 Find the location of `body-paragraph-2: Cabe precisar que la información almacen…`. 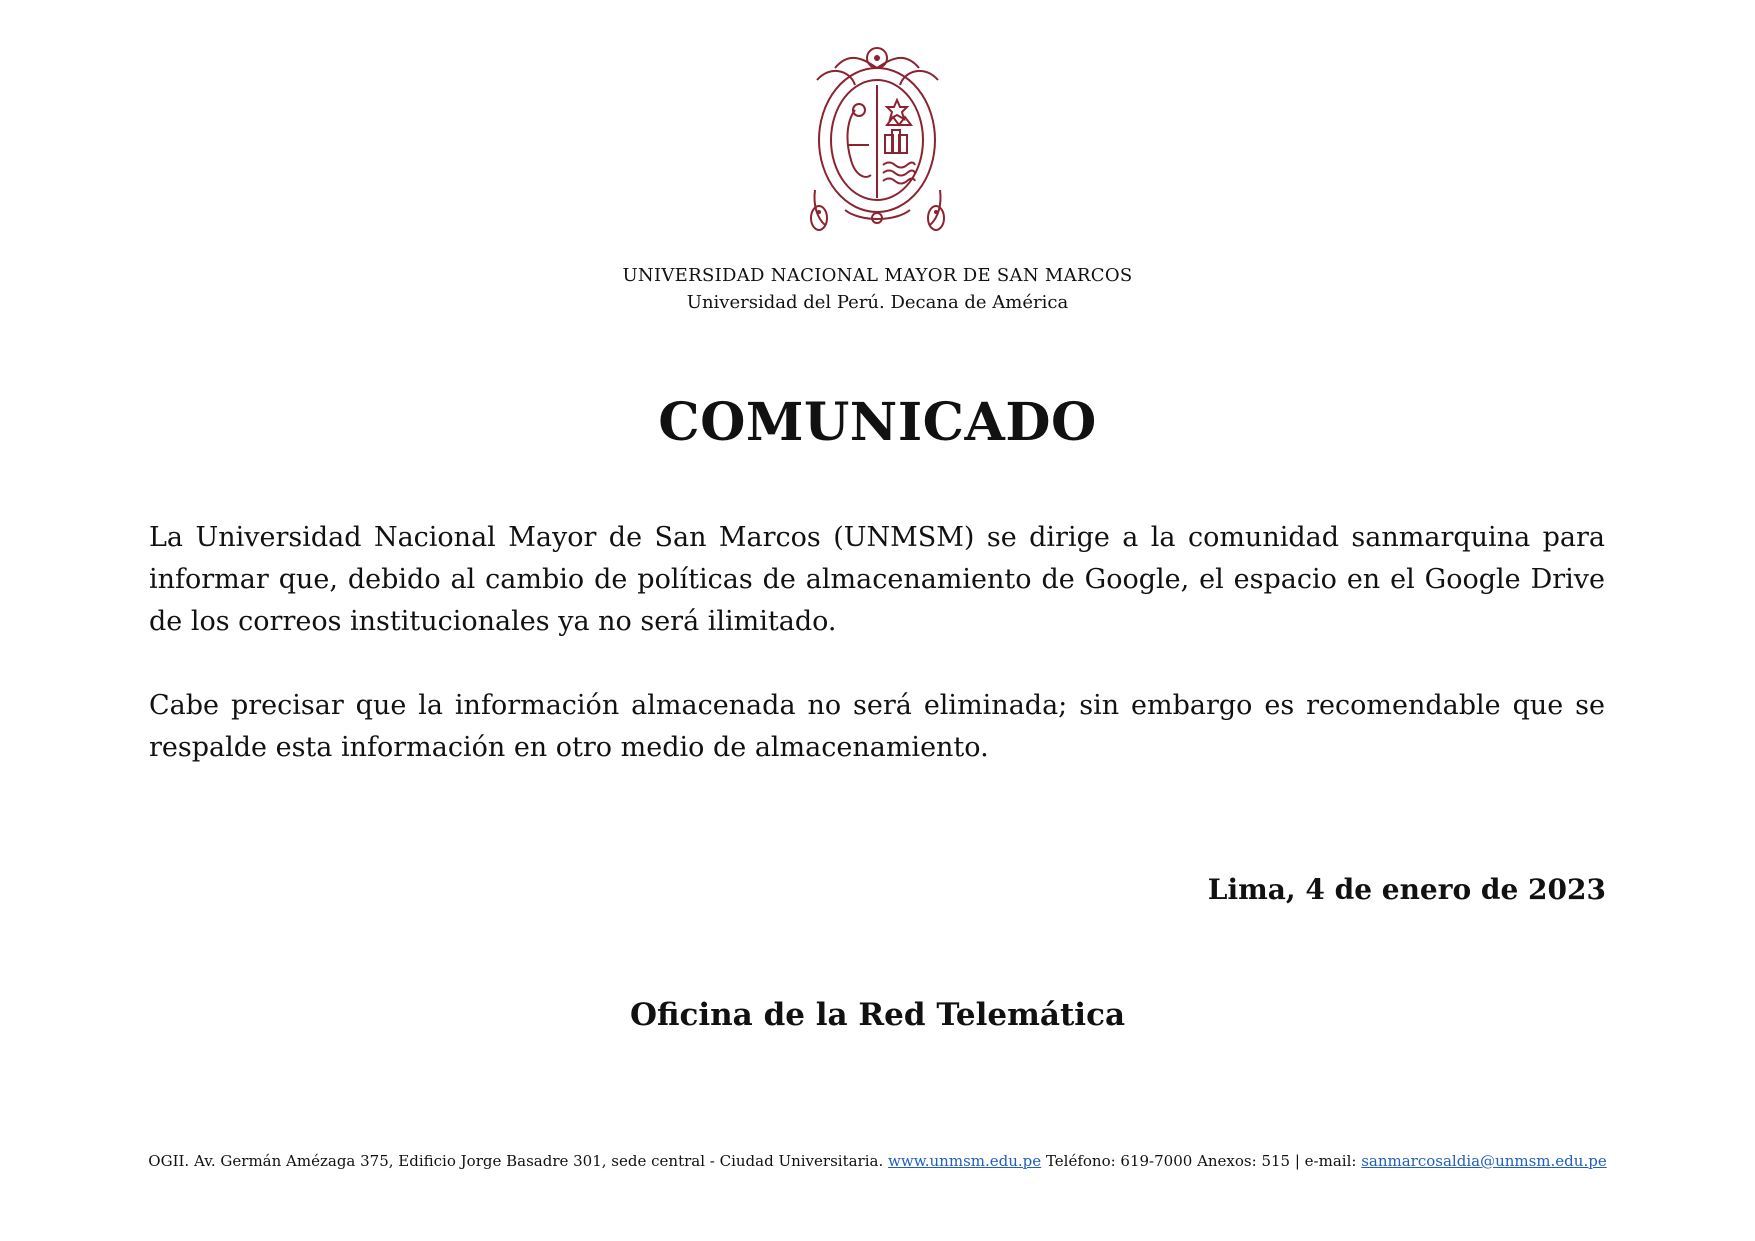

body-paragraph-2: Cabe precisar que la información almacen… is located at coordinates (877, 726).